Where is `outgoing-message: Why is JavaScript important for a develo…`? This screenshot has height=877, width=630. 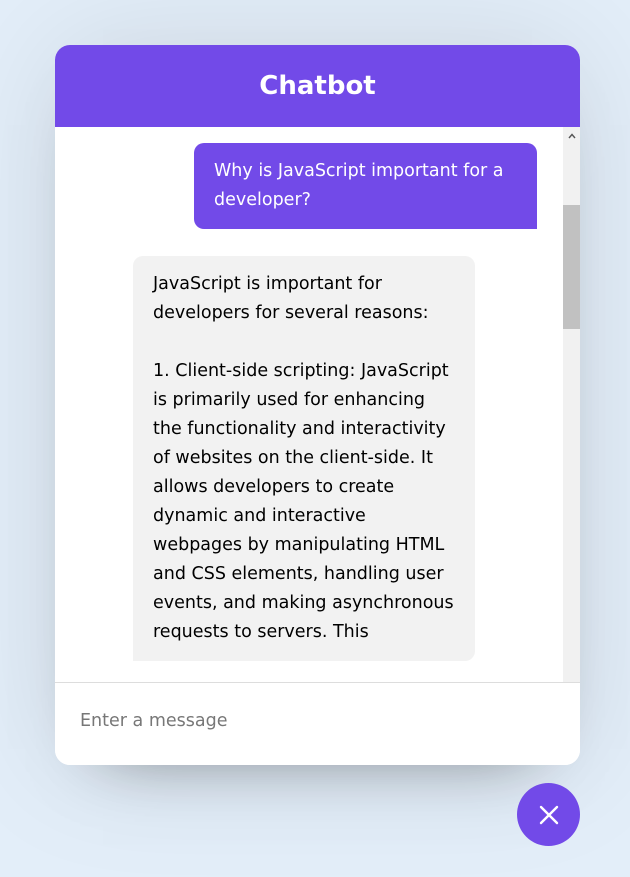
outgoing-message: Why is JavaScript important for a develo… is located at coordinates (365, 186).